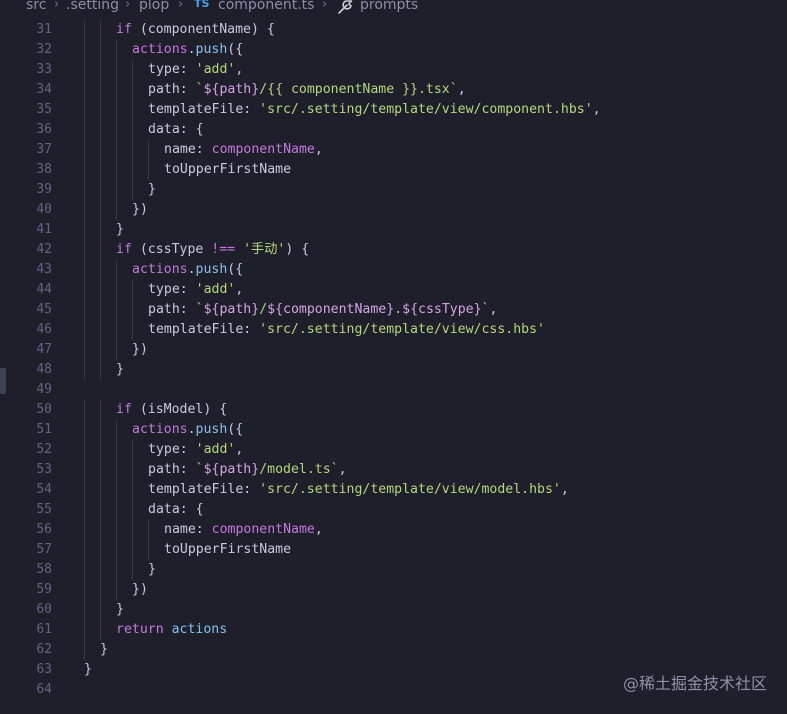  What do you see at coordinates (393, 250) in the screenshot?
I see `code-line: 42 if (cssType !== '手动') {` at bounding box center [393, 250].